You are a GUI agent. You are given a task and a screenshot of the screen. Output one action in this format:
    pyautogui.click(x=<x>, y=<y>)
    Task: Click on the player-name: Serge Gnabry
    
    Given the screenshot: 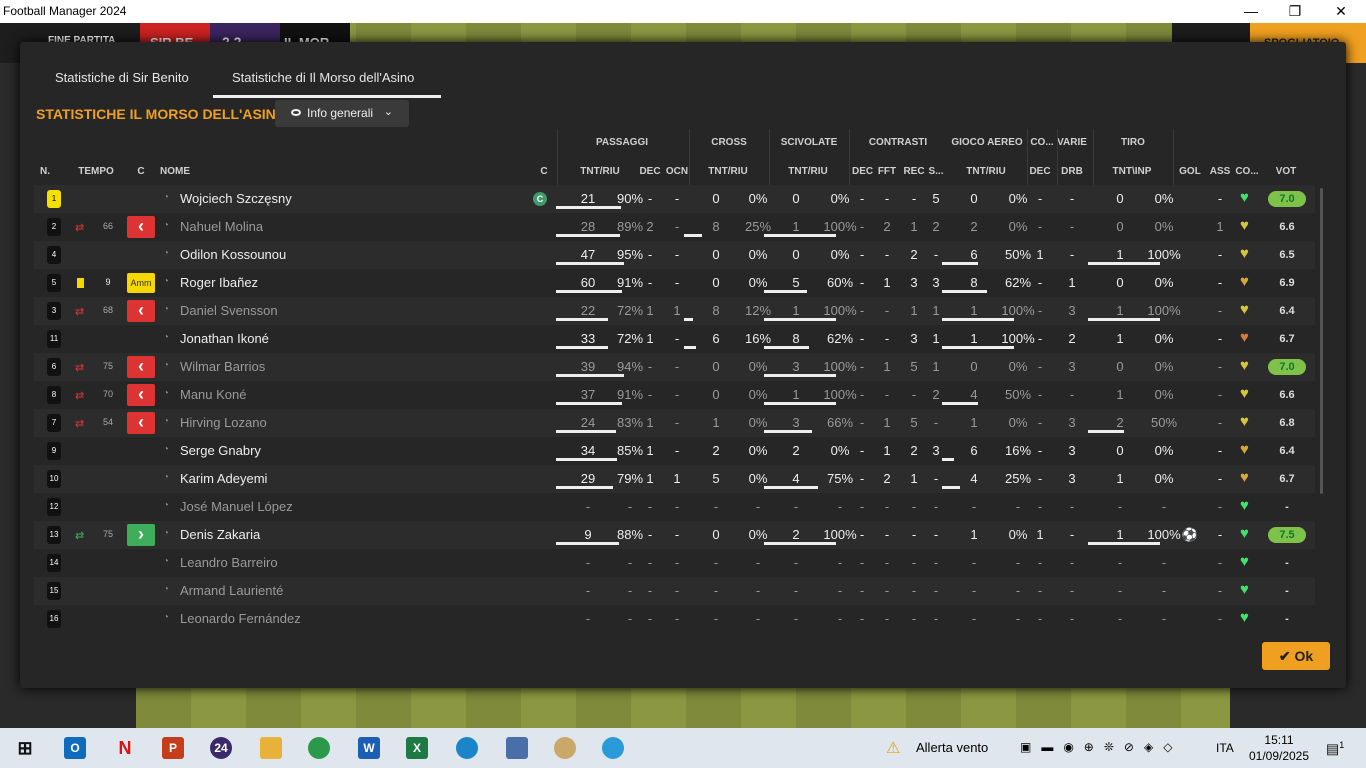 What is the action you would take?
    pyautogui.click(x=220, y=450)
    